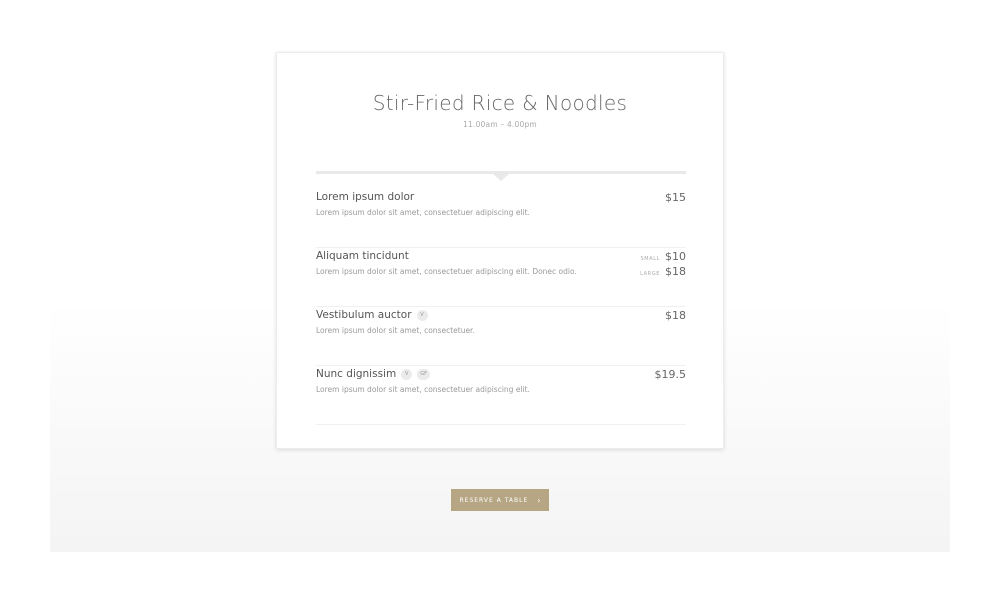 Image resolution: width=1000 pixels, height=602 pixels. What do you see at coordinates (675, 271) in the screenshot?
I see `size-price: $18` at bounding box center [675, 271].